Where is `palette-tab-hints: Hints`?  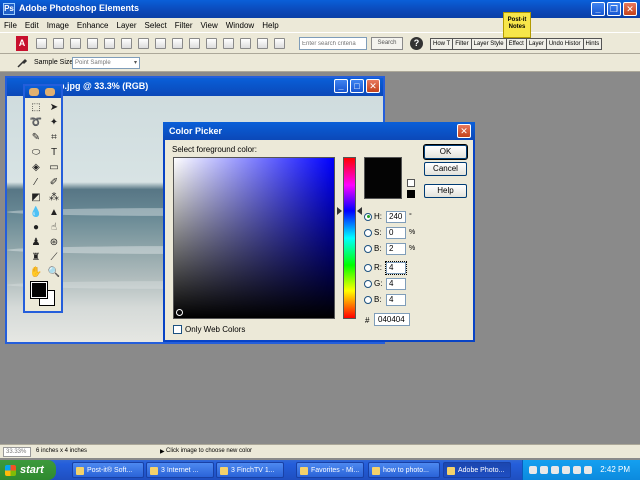
palette-tab-hints: Hints is located at coordinates (592, 44).